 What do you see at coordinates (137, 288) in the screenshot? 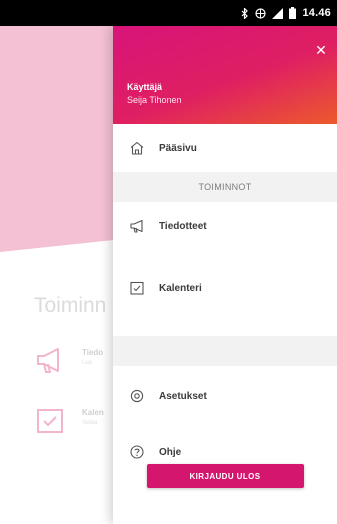
I see `calendar-check-icon` at bounding box center [137, 288].